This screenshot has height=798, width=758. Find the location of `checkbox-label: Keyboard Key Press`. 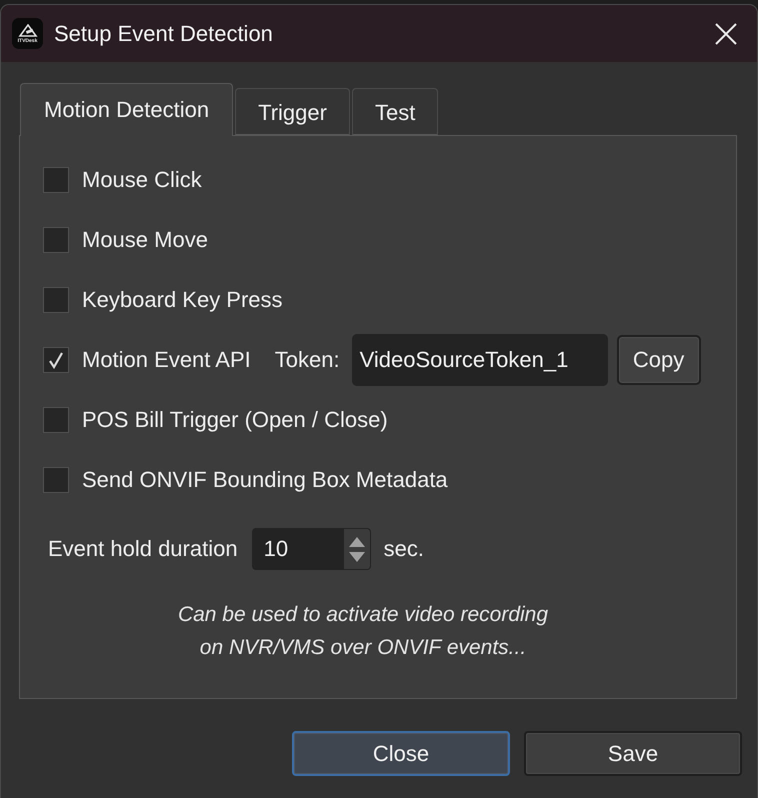

checkbox-label: Keyboard Key Press is located at coordinates (182, 300).